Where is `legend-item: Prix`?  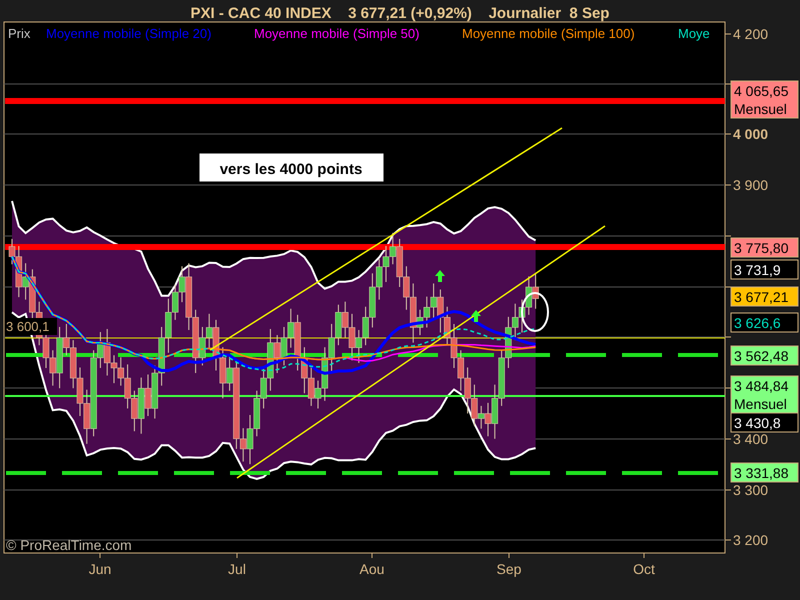 legend-item: Prix is located at coordinates (19, 33).